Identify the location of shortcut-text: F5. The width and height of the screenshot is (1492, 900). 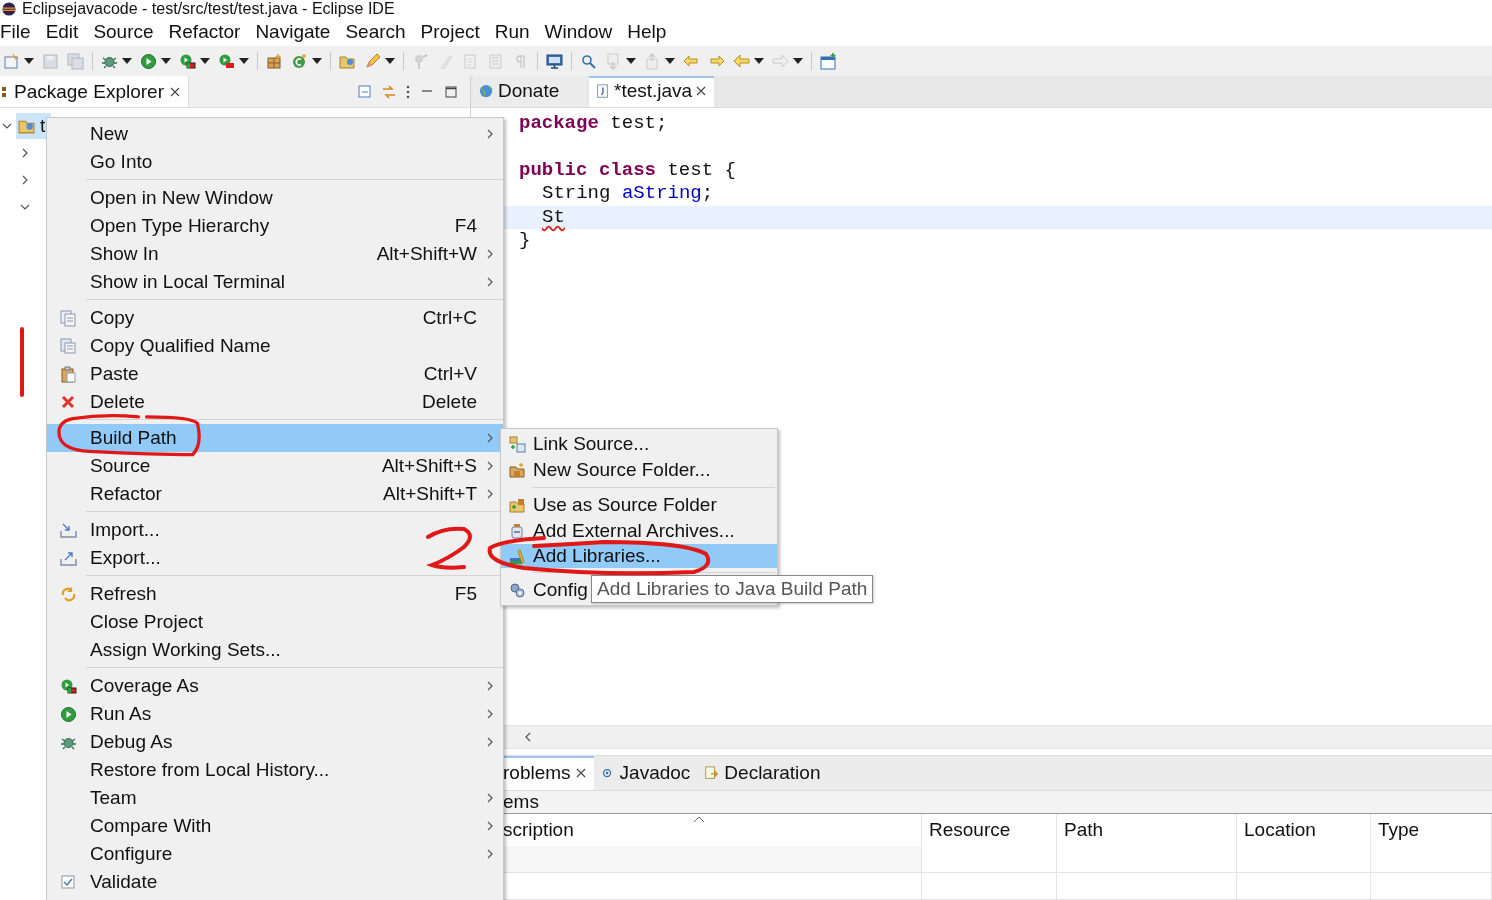
(465, 594).